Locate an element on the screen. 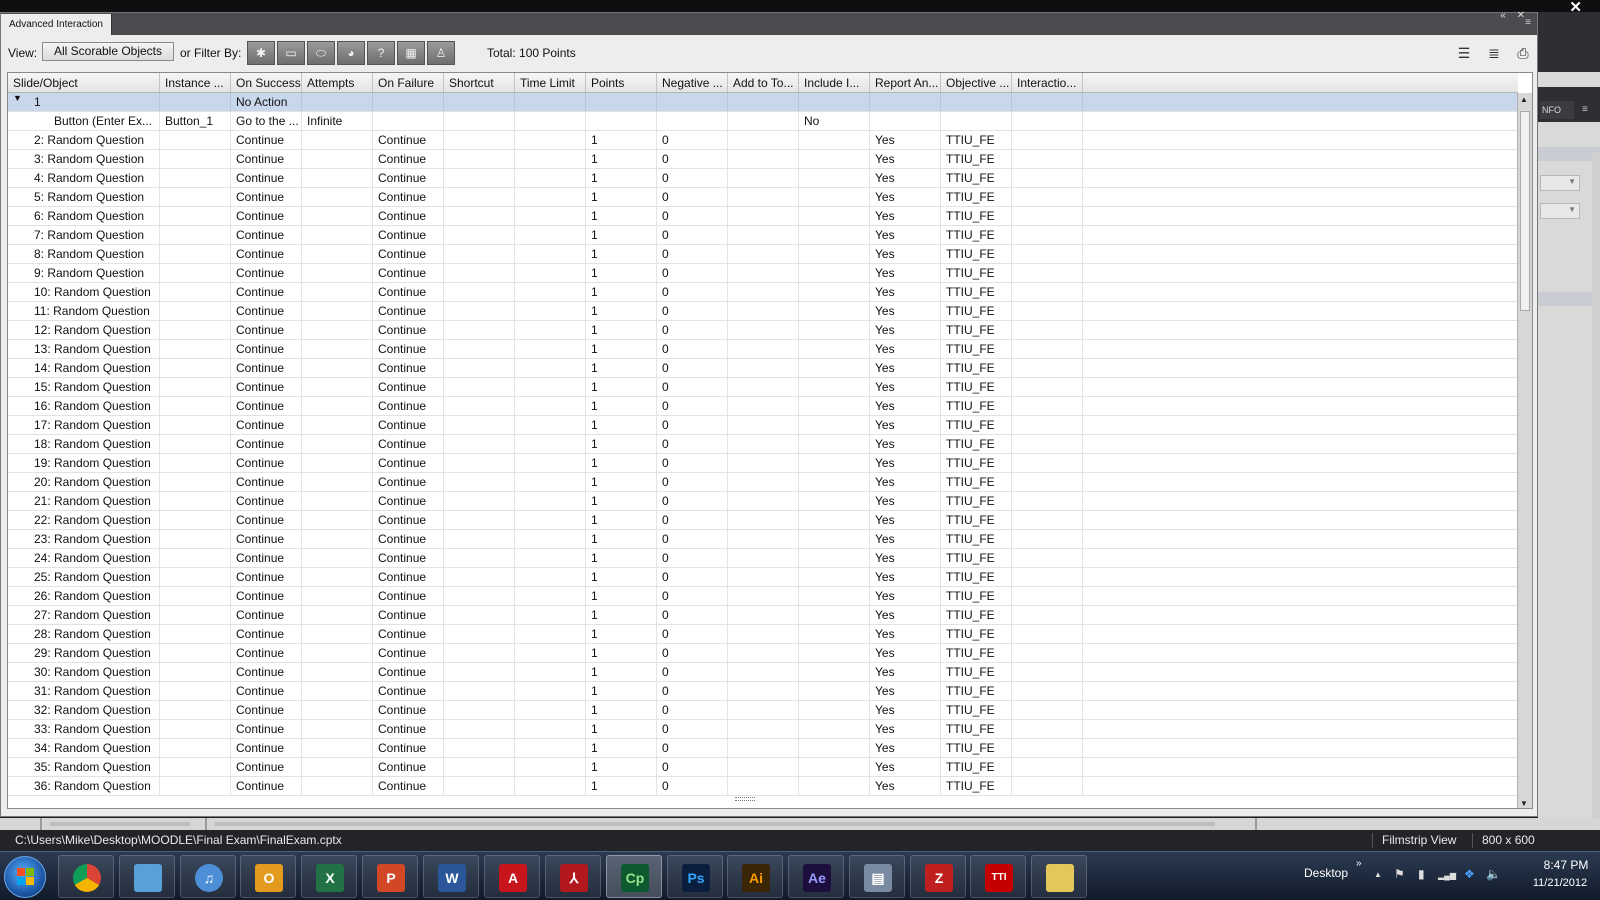  taskbar-button-powerpoint: P is located at coordinates (390, 876).